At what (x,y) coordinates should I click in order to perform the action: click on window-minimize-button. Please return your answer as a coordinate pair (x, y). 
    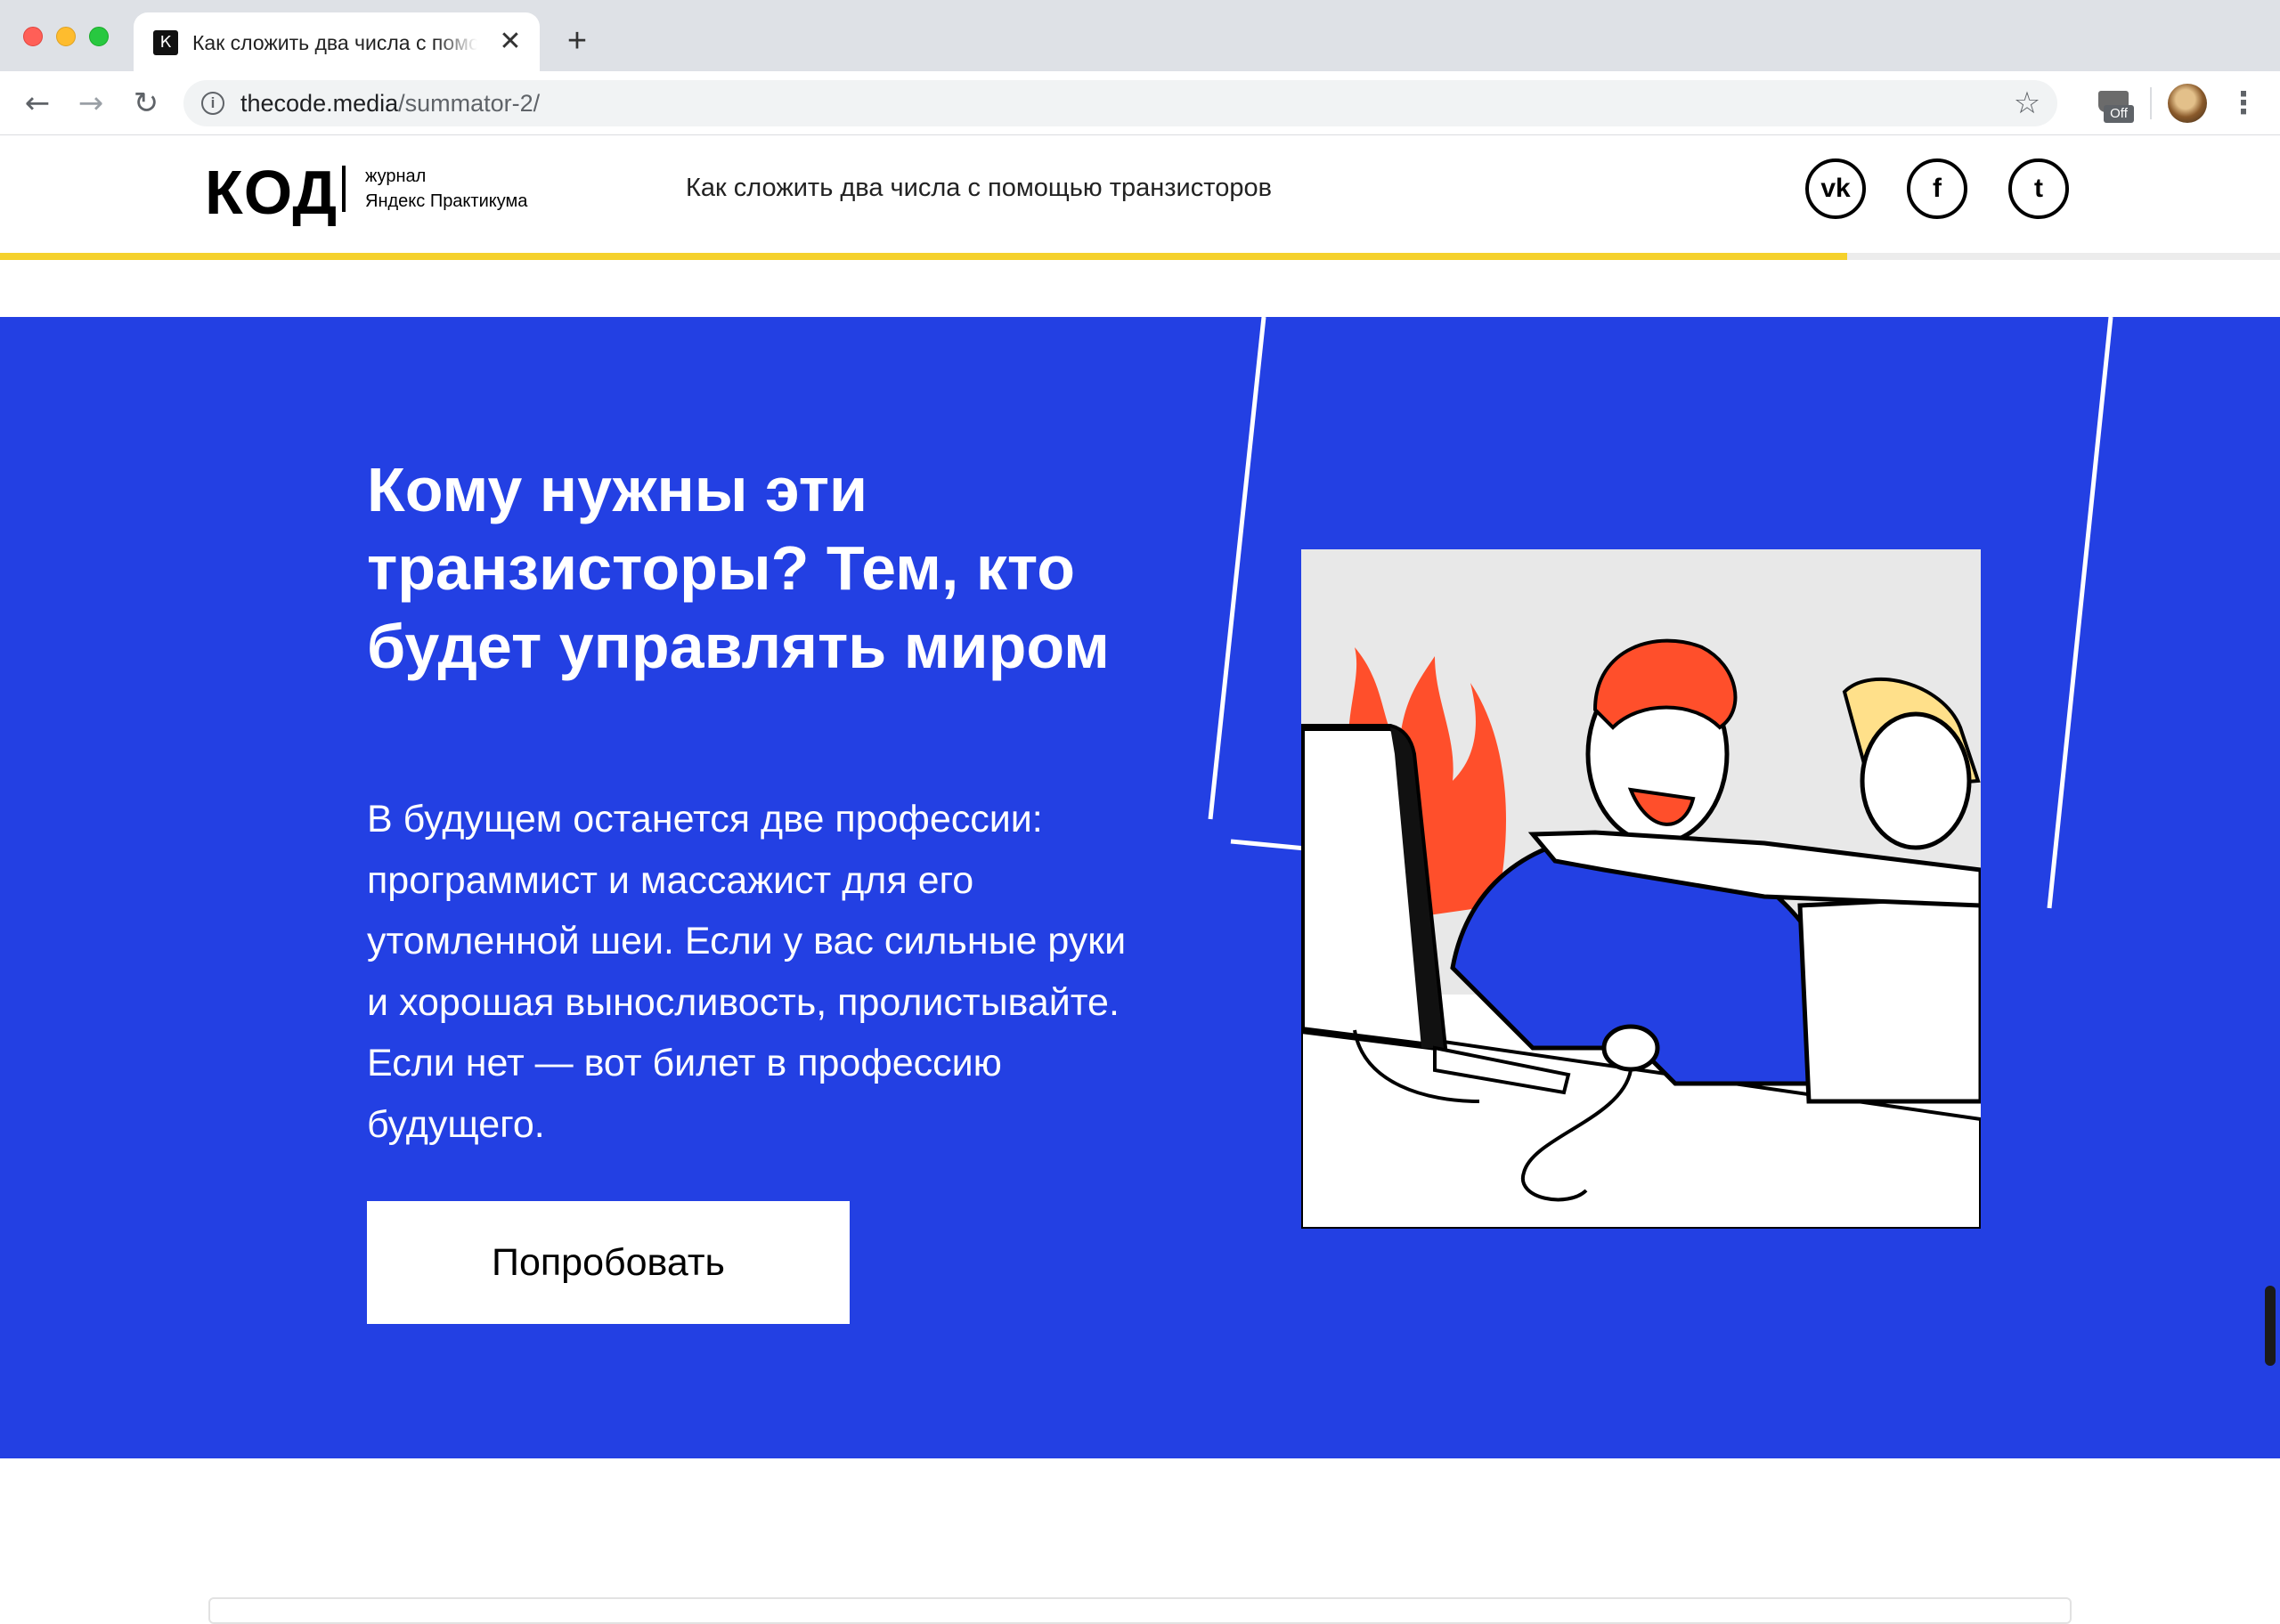
    Looking at the image, I should click on (66, 36).